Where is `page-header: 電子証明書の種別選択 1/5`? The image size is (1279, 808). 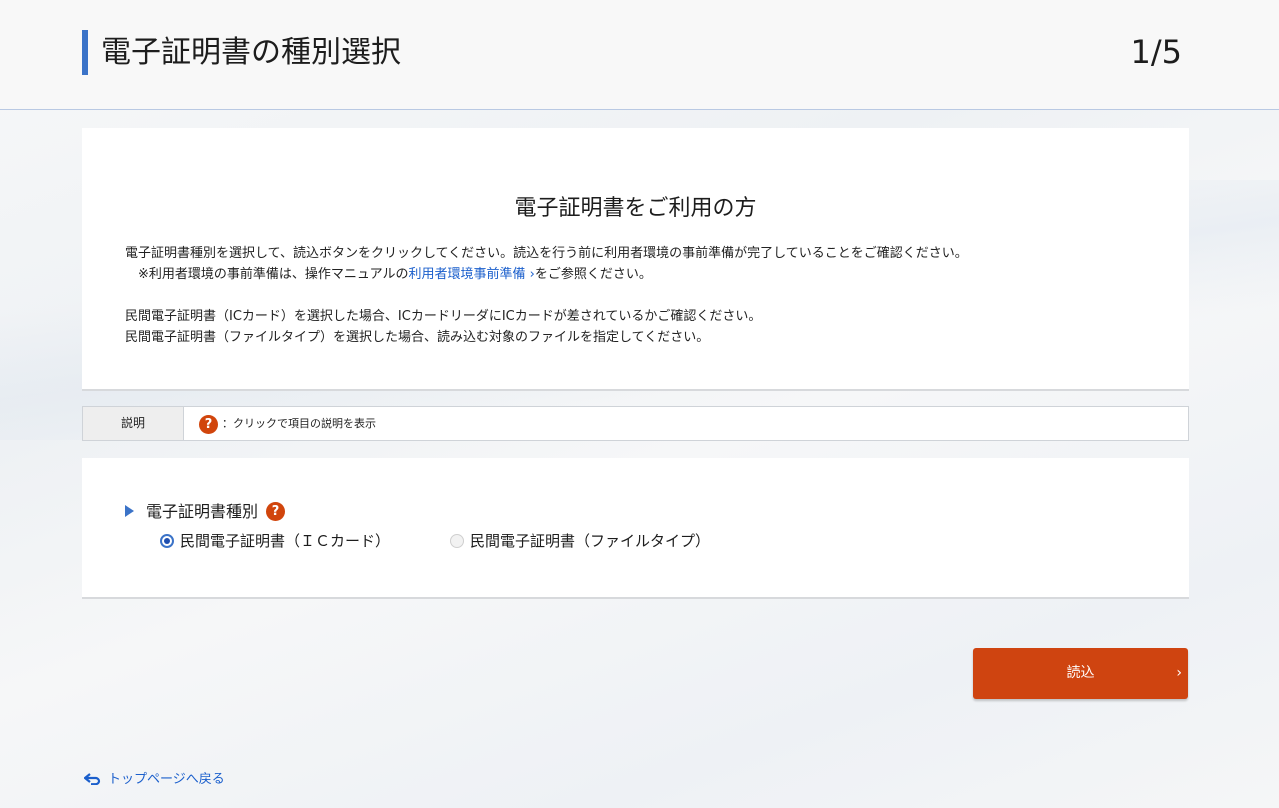 page-header: 電子証明書の種別選択 1/5 is located at coordinates (639, 55).